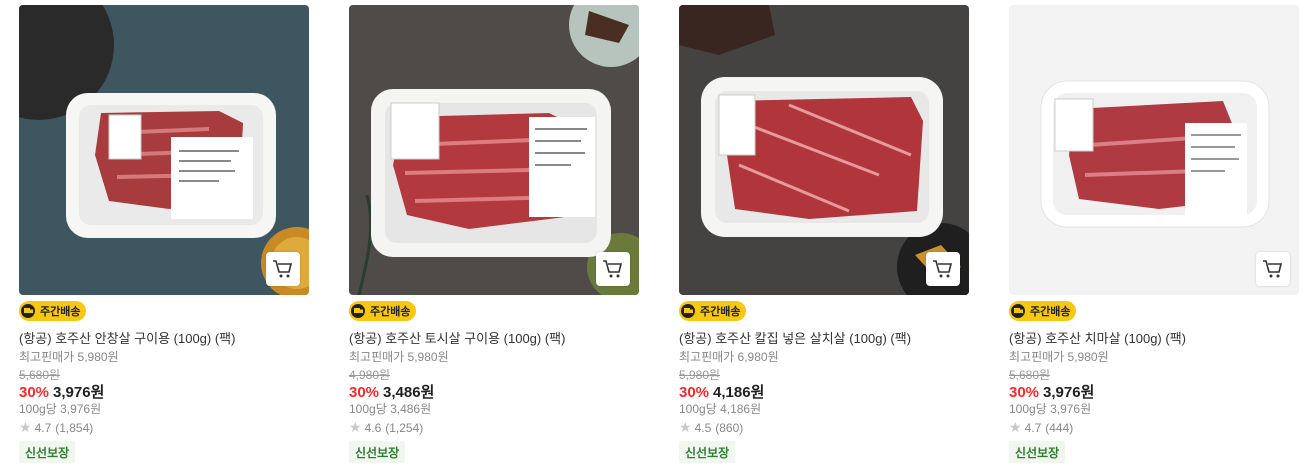  Describe the element at coordinates (404, 427) in the screenshot. I see `review-count: (1,254)` at that location.